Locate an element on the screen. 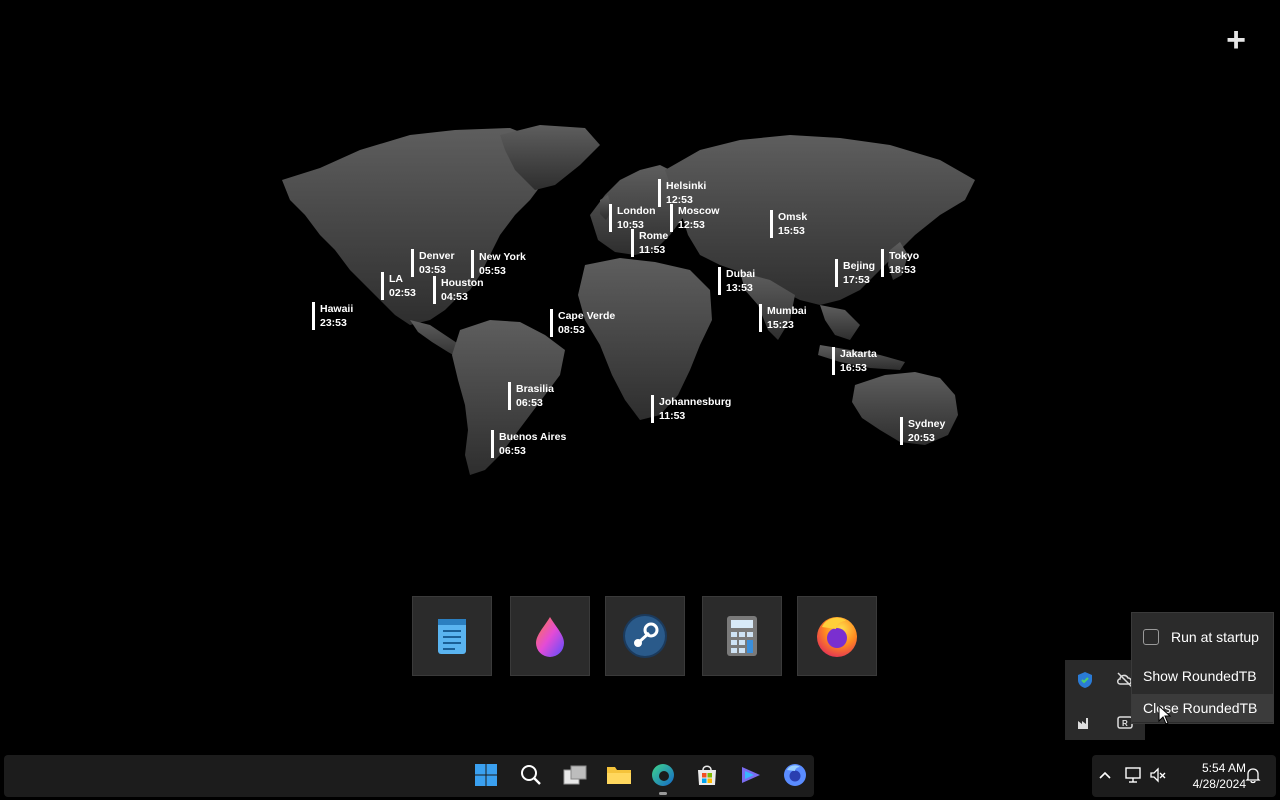  city-bejing: Bejing 17:53 is located at coordinates (855, 273).